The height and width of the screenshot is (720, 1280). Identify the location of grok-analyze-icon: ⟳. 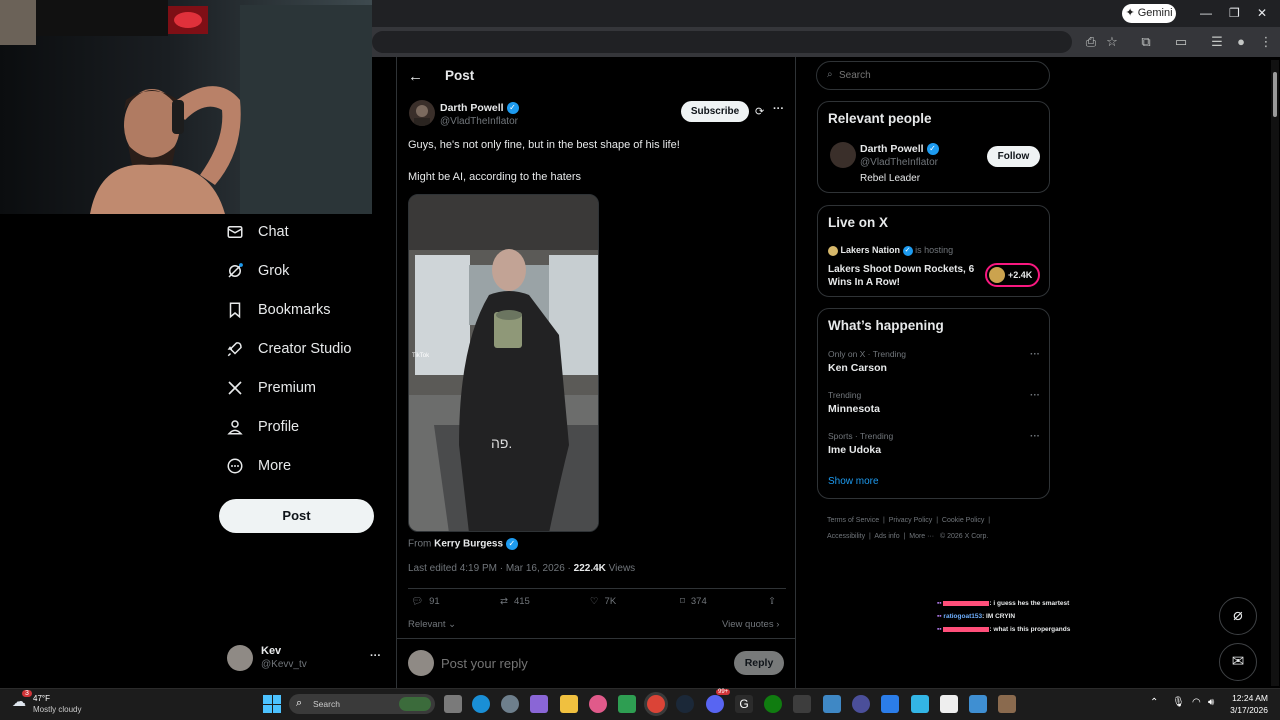
(759, 111).